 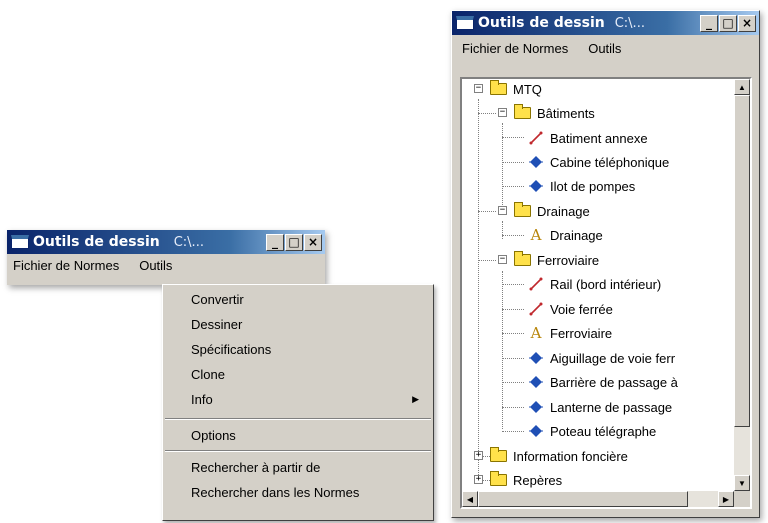 I want to click on tree-leaf-barriere: Barrière de passage à, so click(x=603, y=382).